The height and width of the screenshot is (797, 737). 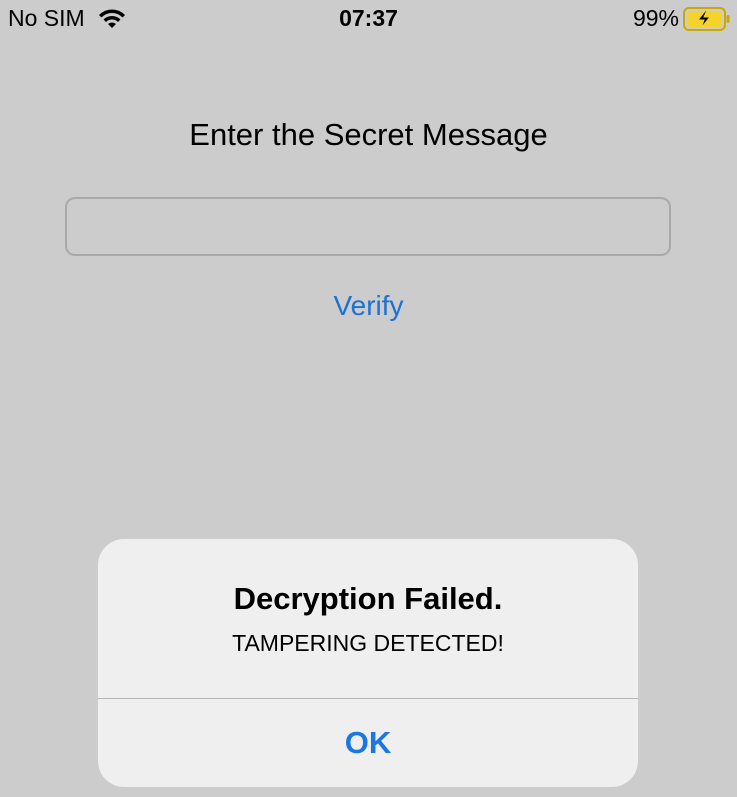 I want to click on battery-status: 99%, so click(x=682, y=18).